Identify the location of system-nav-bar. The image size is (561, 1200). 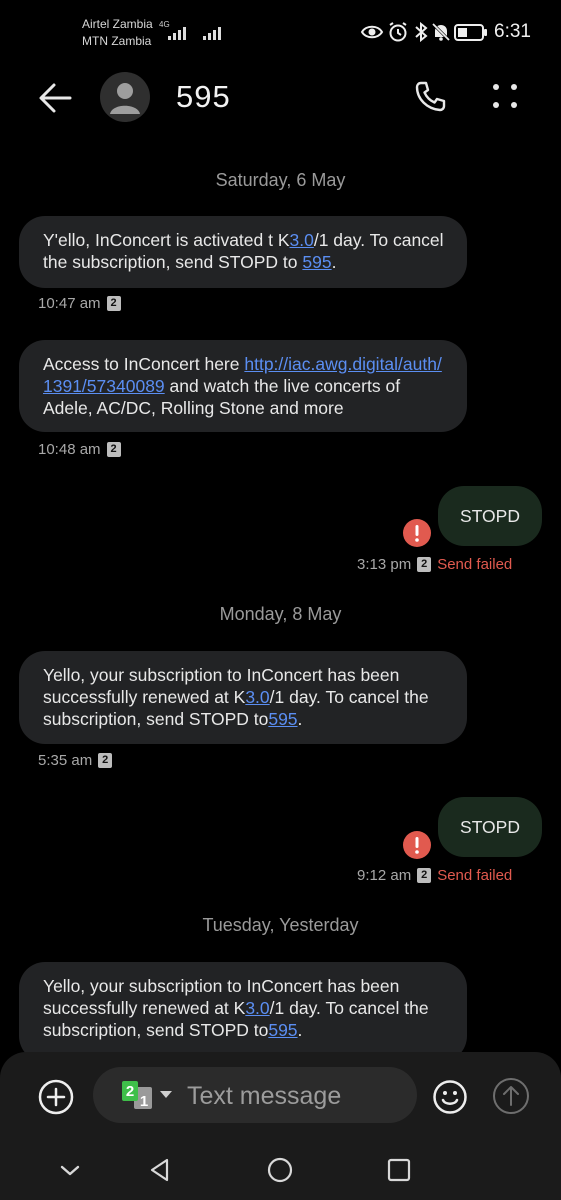
(280, 1170).